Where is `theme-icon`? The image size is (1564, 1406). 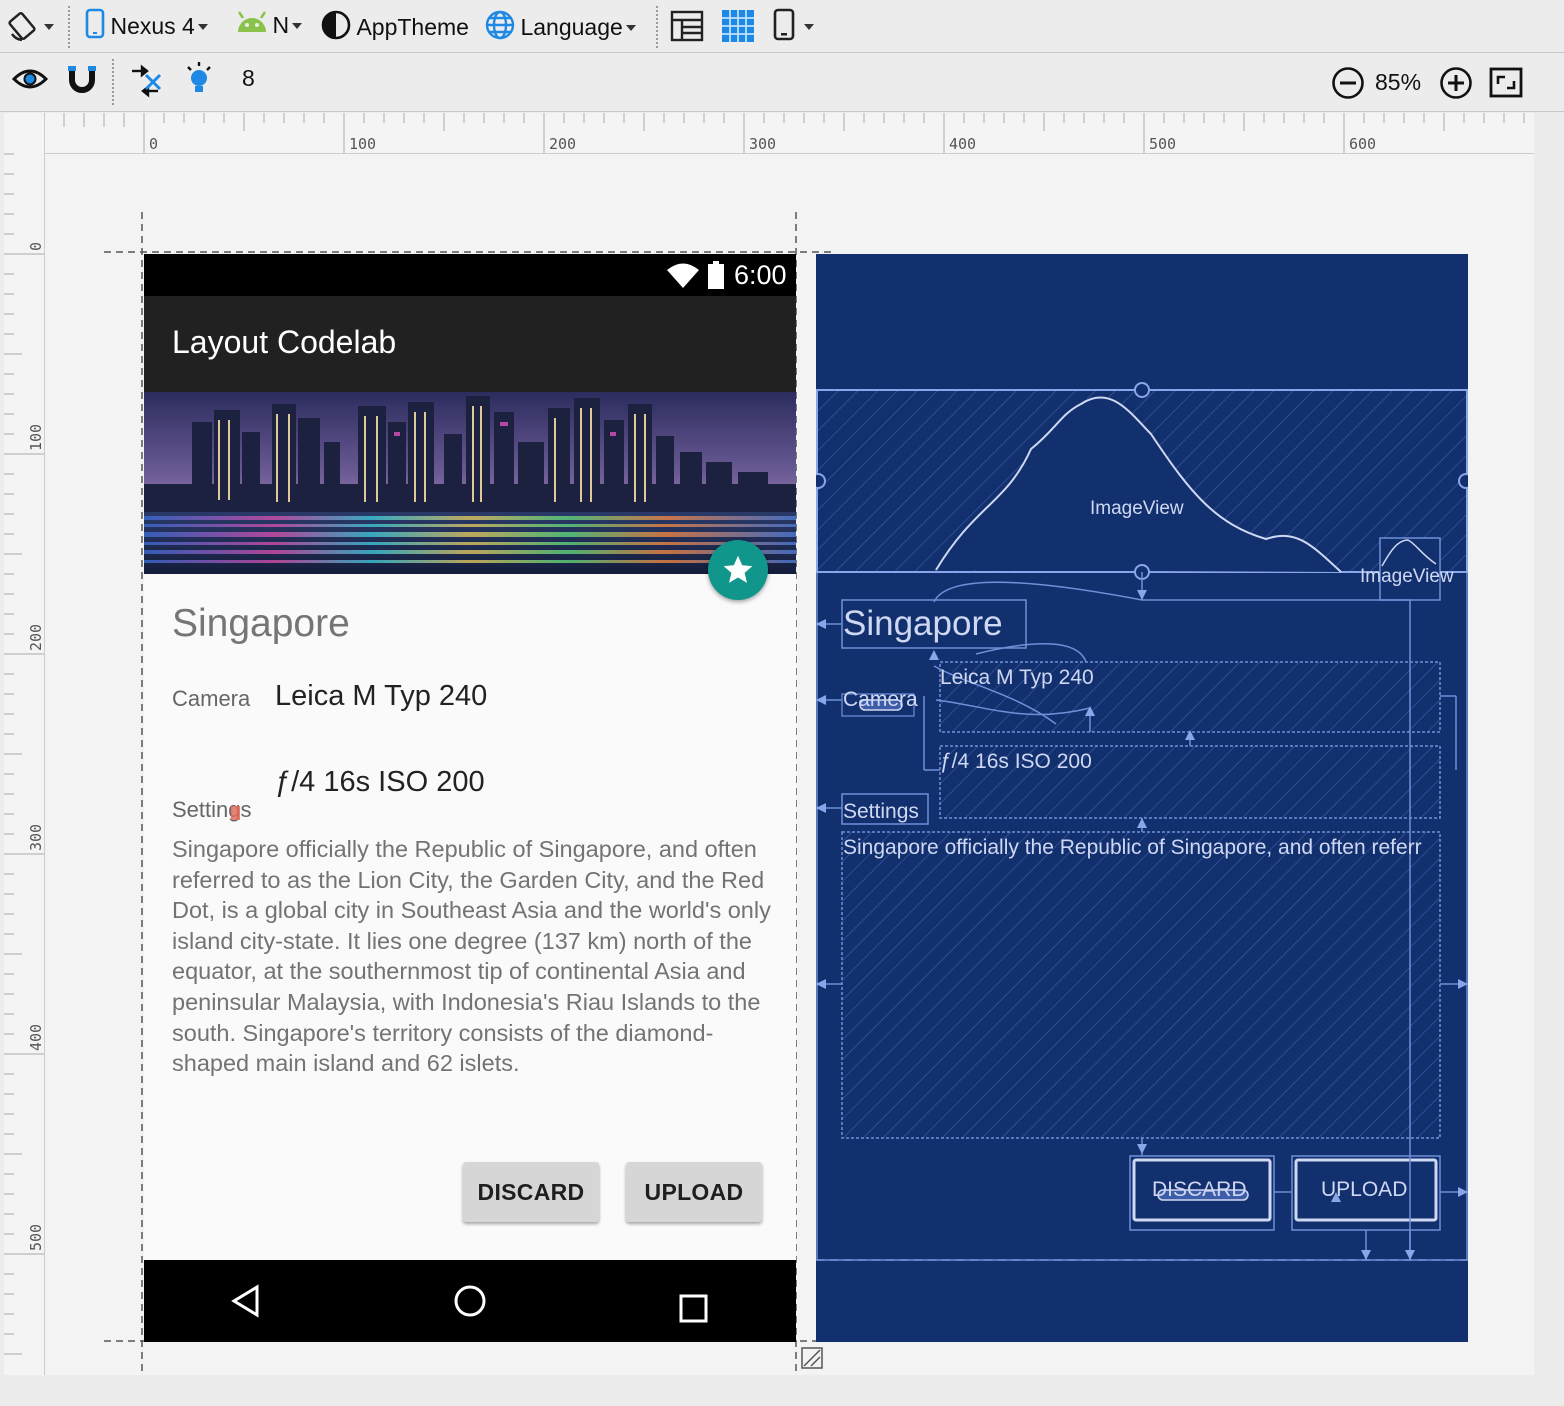 theme-icon is located at coordinates (336, 27).